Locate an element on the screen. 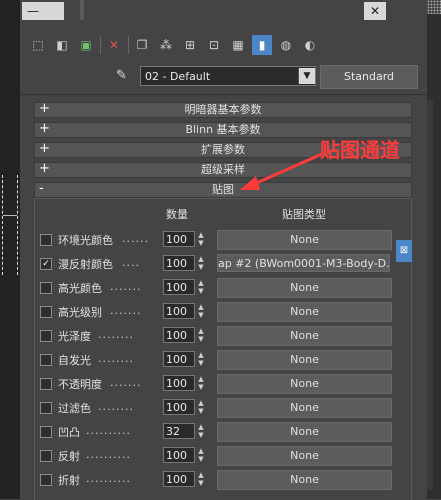 The height and width of the screenshot is (500, 441). minimize-button: — is located at coordinates (33, 11).